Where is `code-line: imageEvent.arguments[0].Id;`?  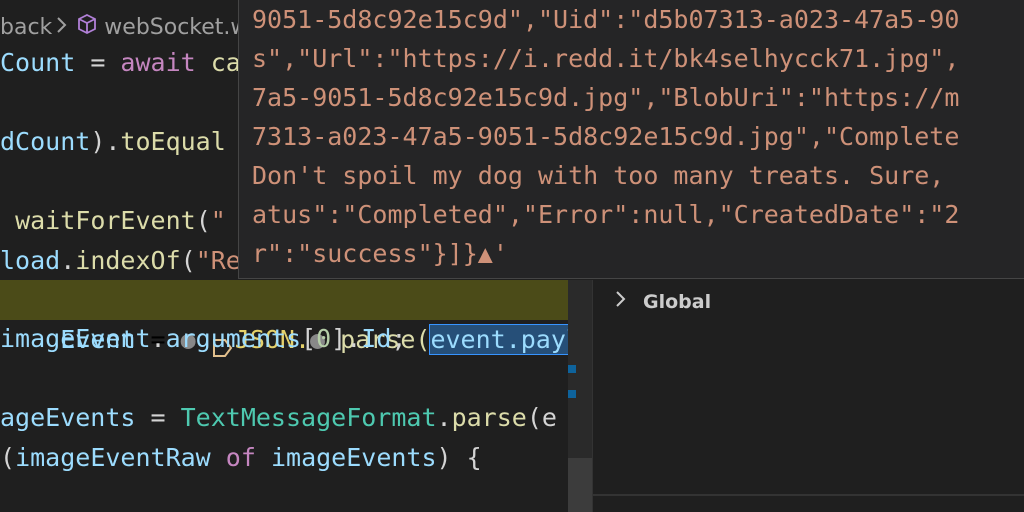 code-line: imageEvent.arguments[0].Id; is located at coordinates (278, 339).